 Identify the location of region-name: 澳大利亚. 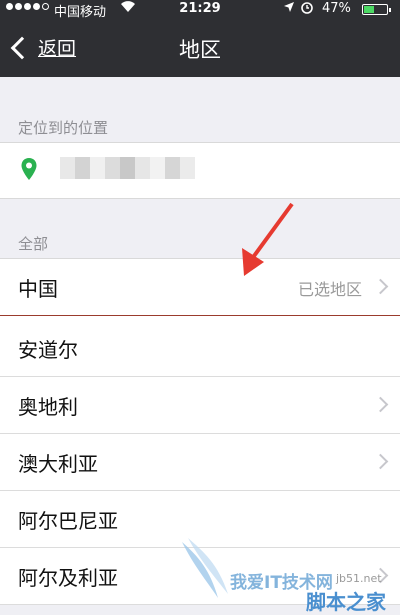
(58, 464).